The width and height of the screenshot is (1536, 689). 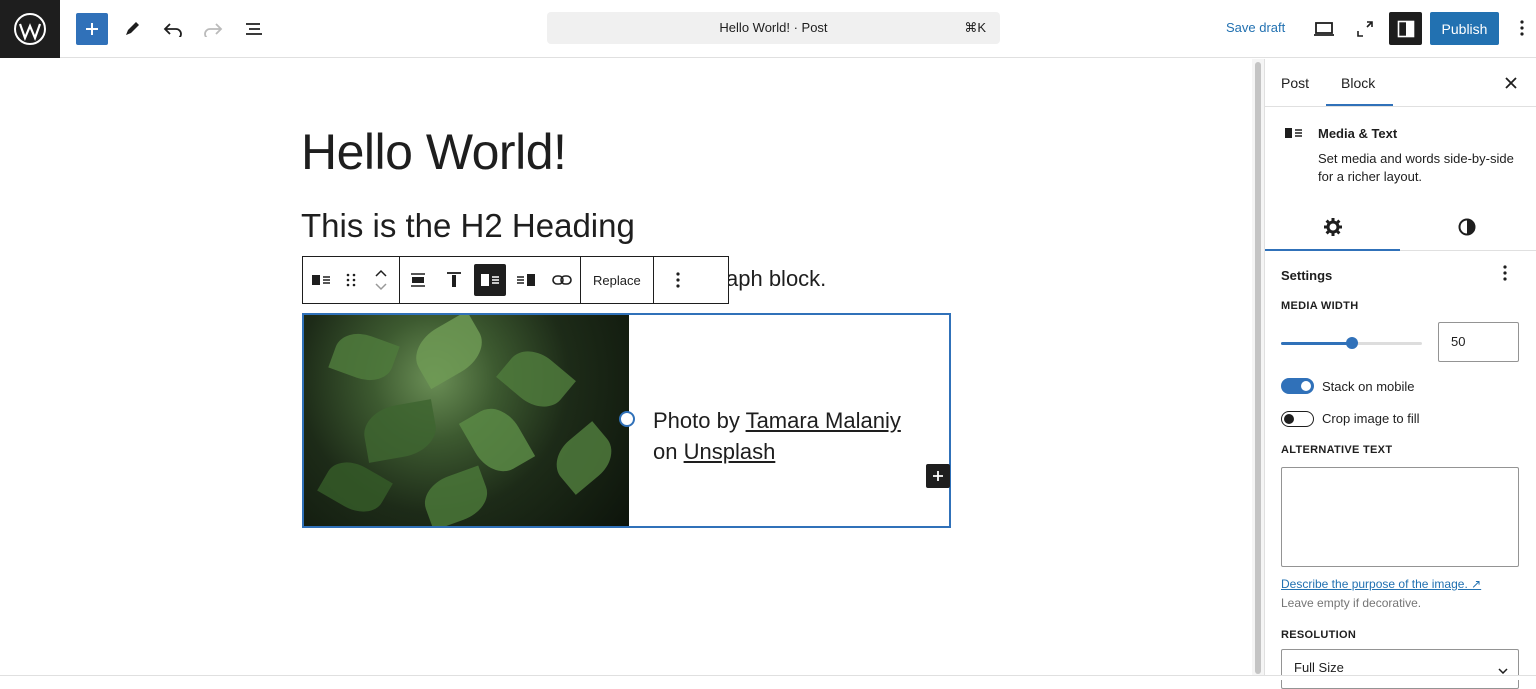 I want to click on publish-button: Publish, so click(x=1464, y=28).